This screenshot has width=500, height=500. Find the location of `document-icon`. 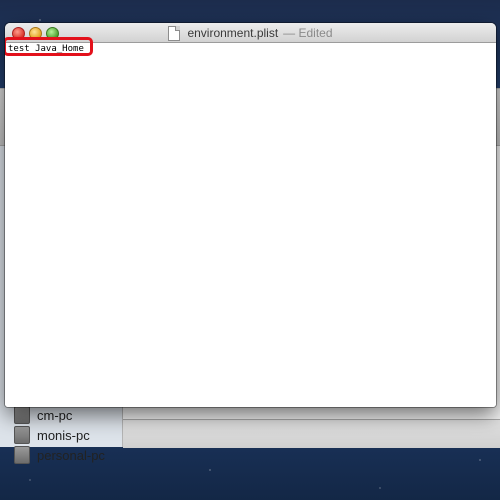

document-icon is located at coordinates (174, 33).